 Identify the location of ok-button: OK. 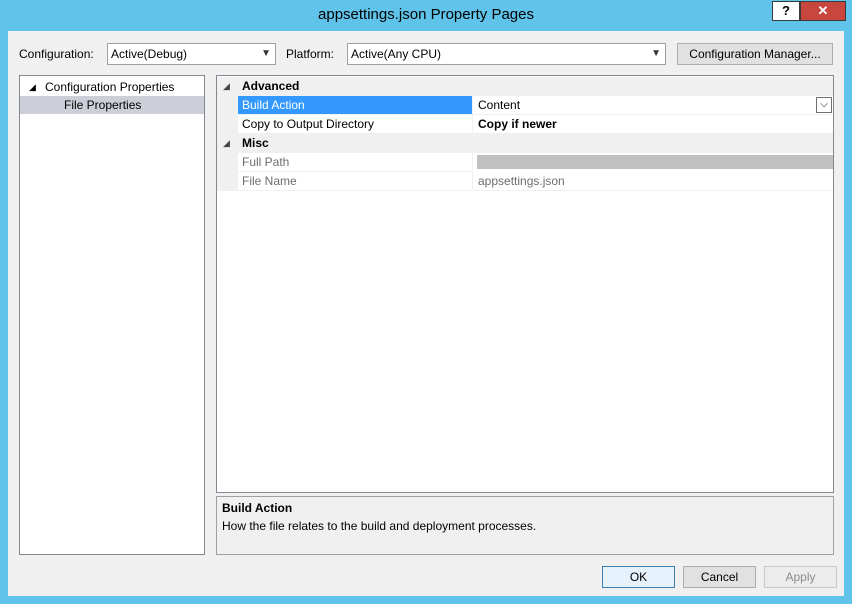
(638, 577).